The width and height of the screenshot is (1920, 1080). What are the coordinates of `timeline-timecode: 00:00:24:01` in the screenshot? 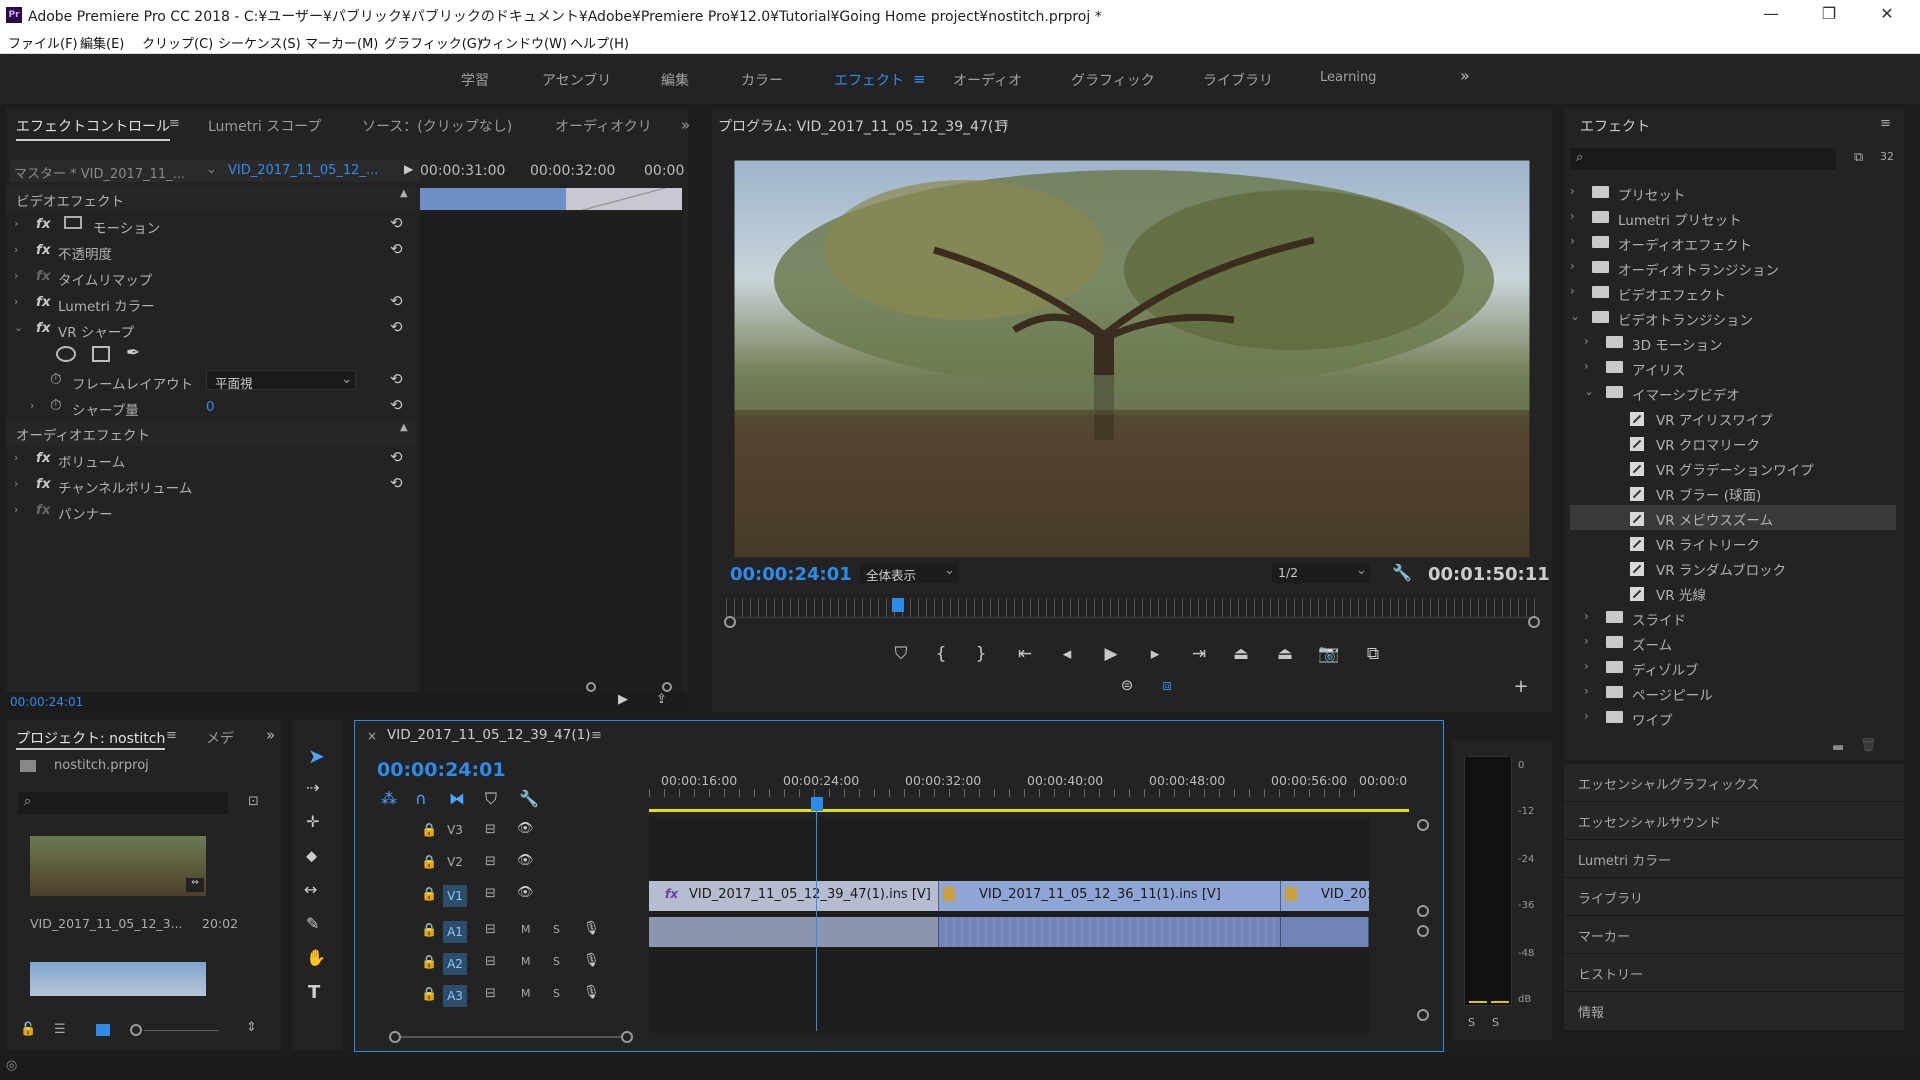 It's located at (441, 770).